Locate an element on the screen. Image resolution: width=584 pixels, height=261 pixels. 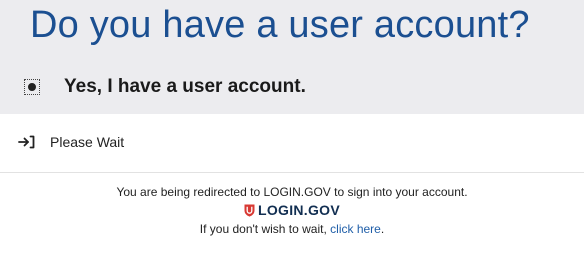
please-wait-label: Please Wait is located at coordinates (87, 142).